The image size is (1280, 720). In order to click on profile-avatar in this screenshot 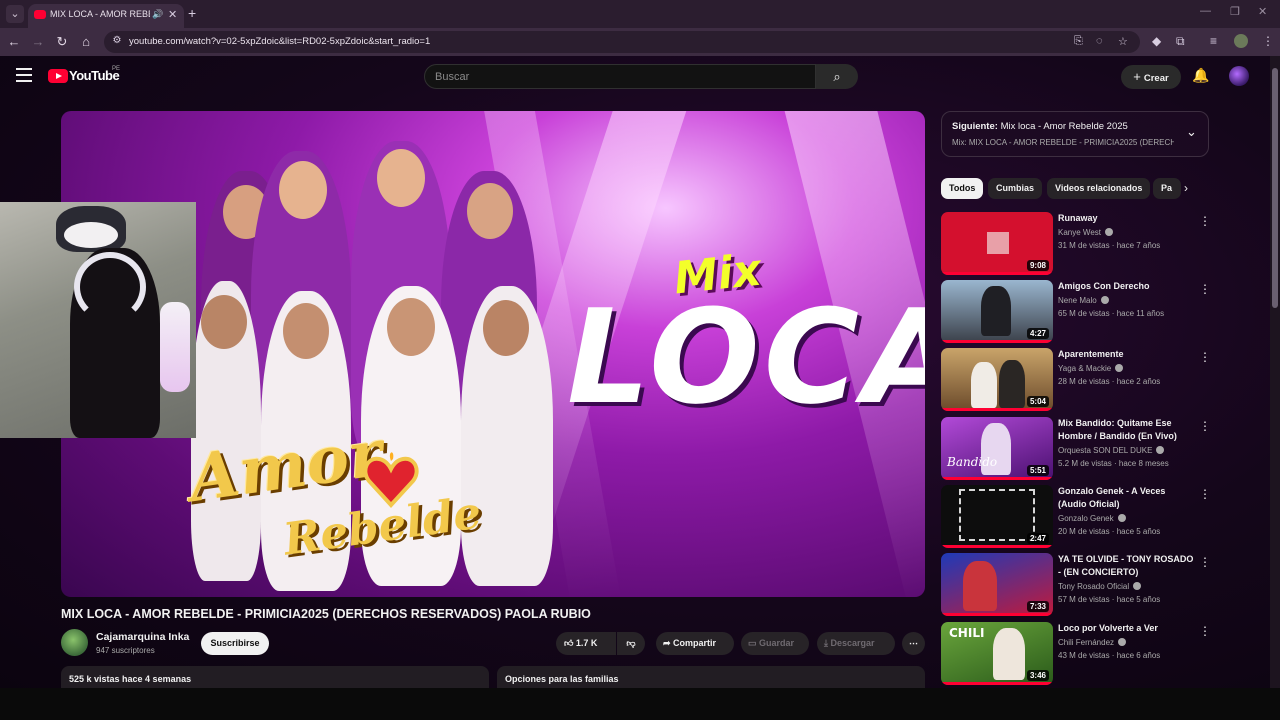, I will do `click(1241, 41)`.